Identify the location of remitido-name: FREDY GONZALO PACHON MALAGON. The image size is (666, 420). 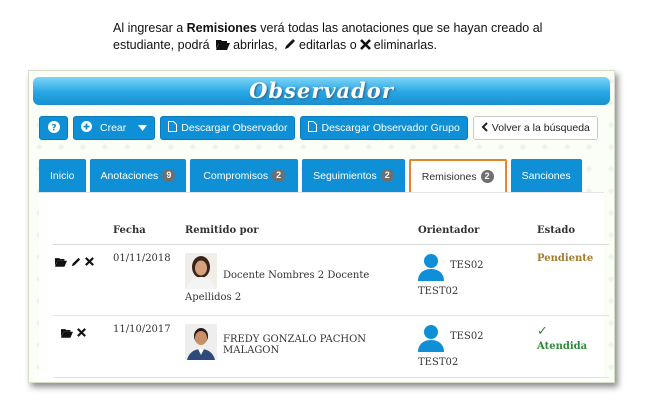
(295, 345).